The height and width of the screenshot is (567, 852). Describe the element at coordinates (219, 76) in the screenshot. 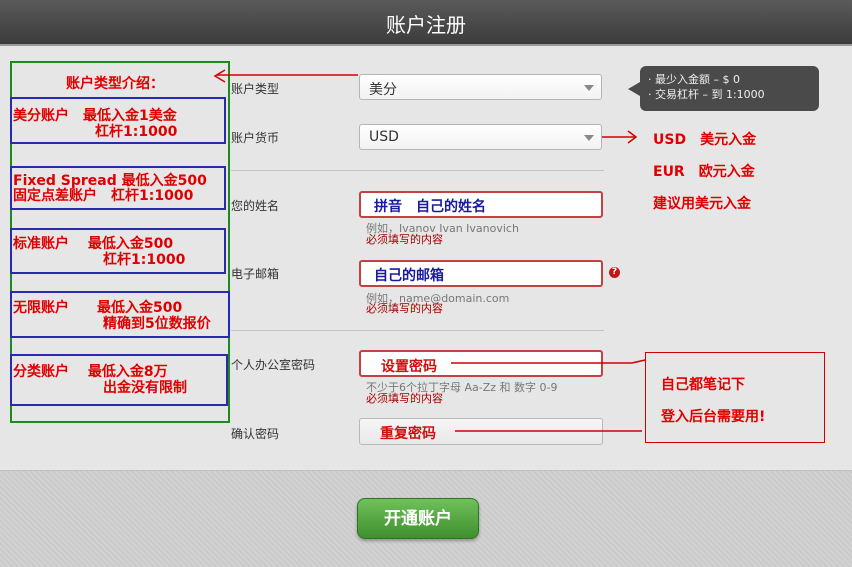

I see `arrow-head` at that location.